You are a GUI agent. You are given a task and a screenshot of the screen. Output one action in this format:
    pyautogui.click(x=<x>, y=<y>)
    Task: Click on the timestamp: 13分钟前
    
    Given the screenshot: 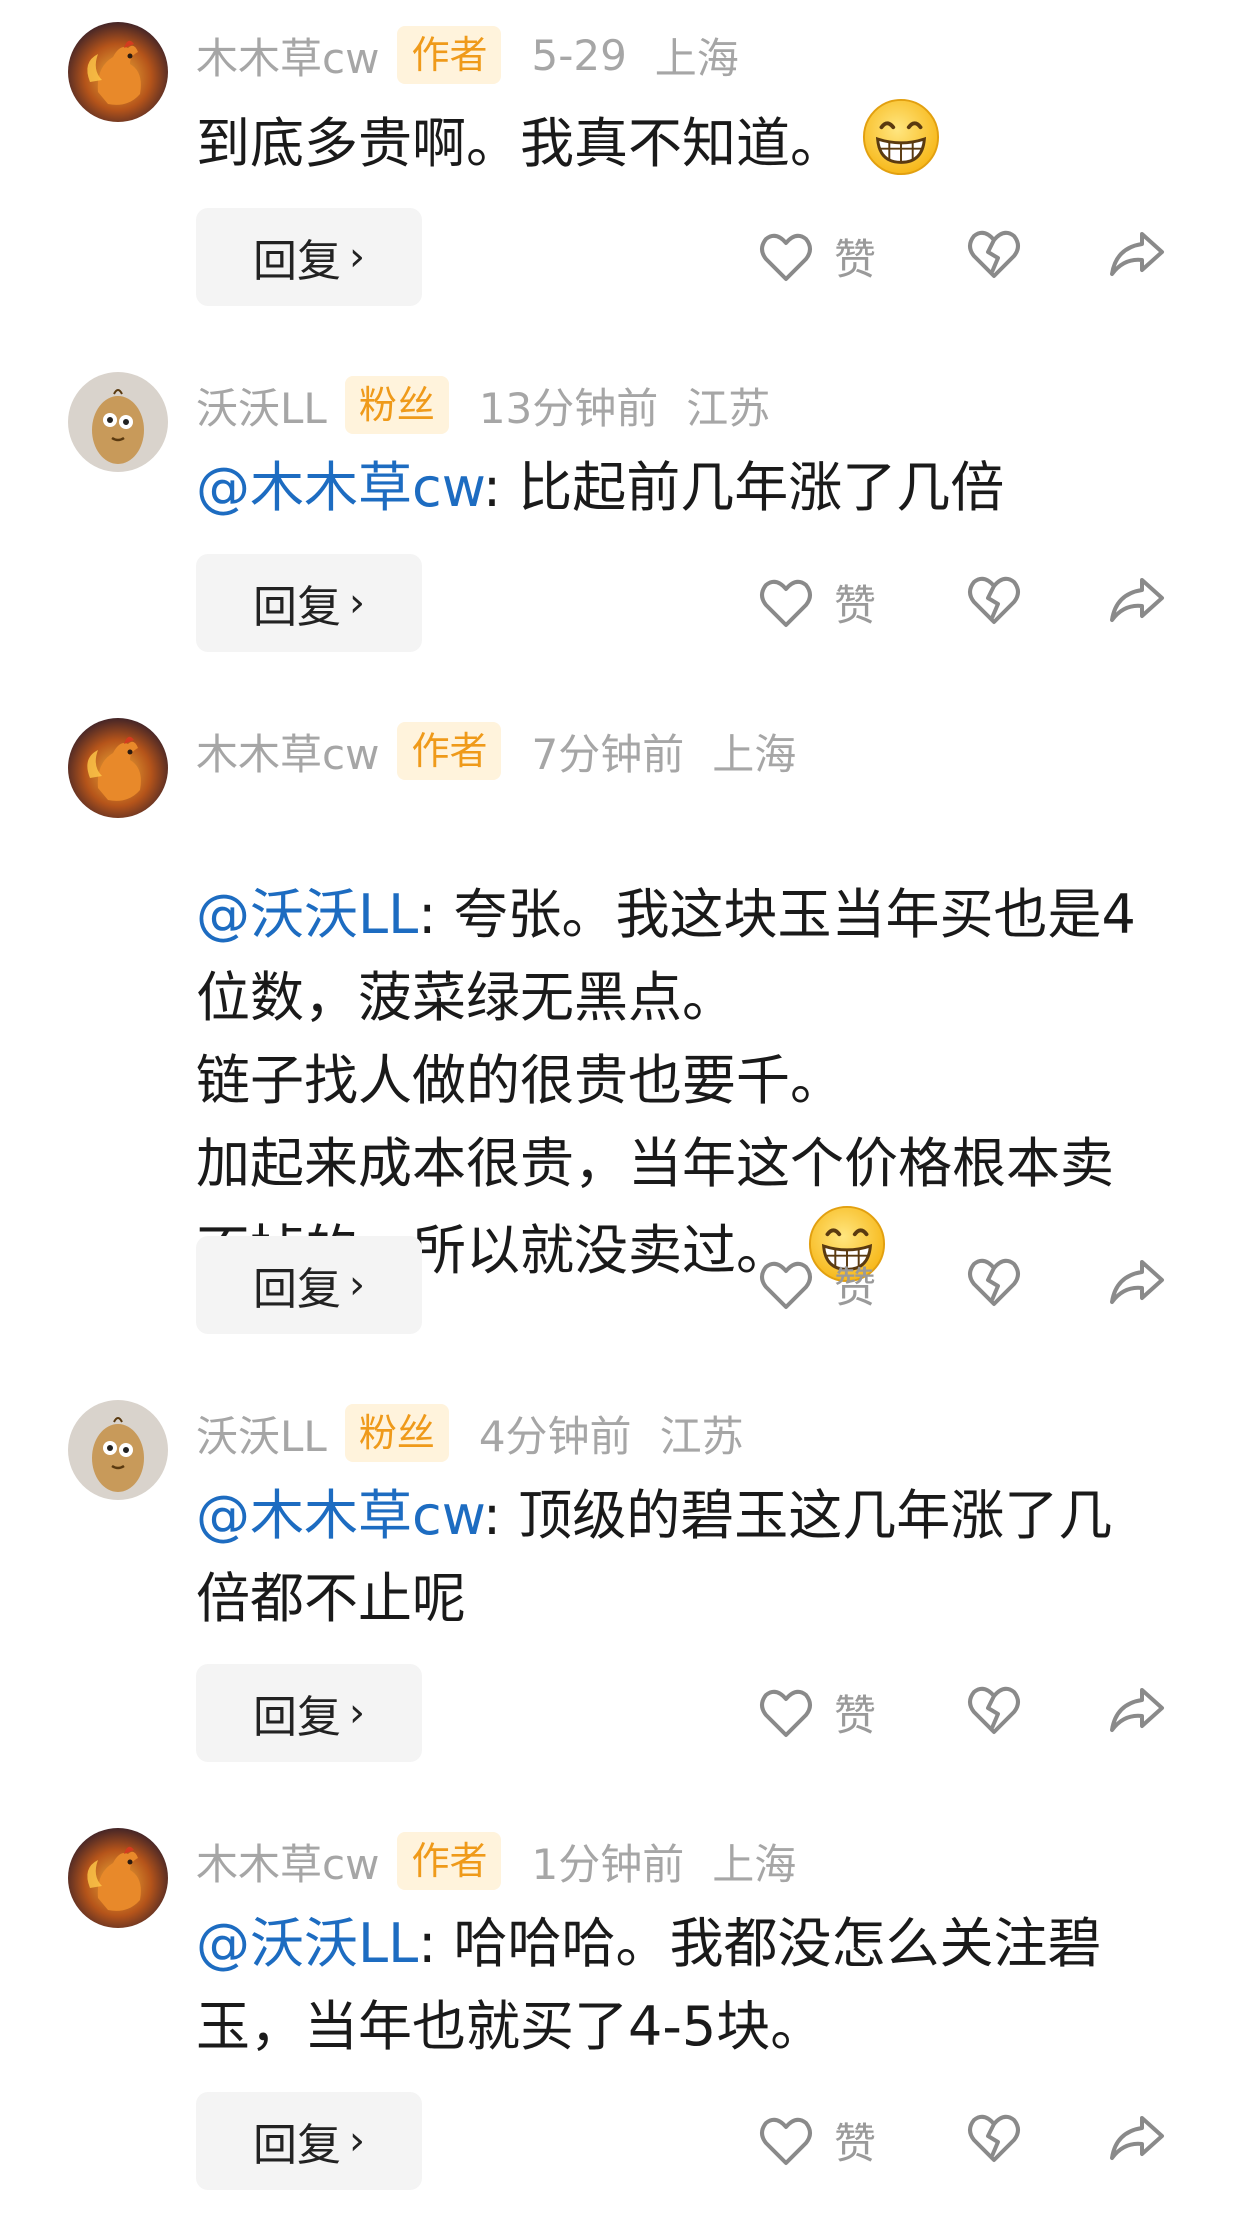 What is the action you would take?
    pyautogui.click(x=568, y=408)
    